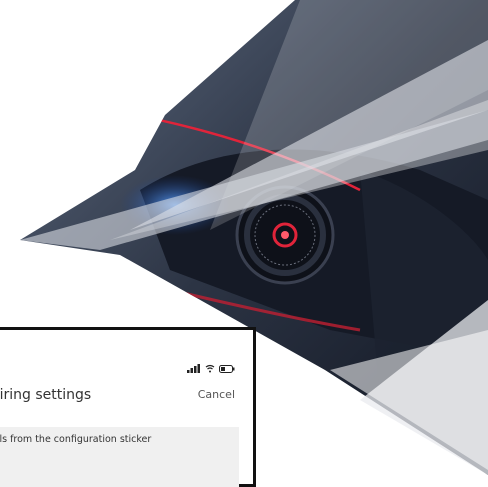 This screenshot has width=488, height=487. I want to click on battery-icon, so click(227, 368).